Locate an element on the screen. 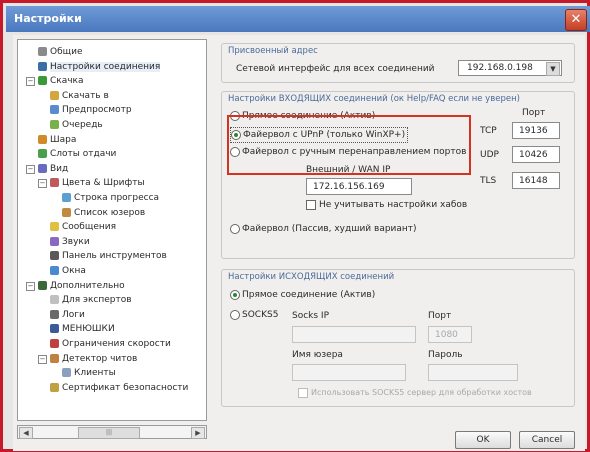  tree-item-label: Очередь is located at coordinates (82, 125).